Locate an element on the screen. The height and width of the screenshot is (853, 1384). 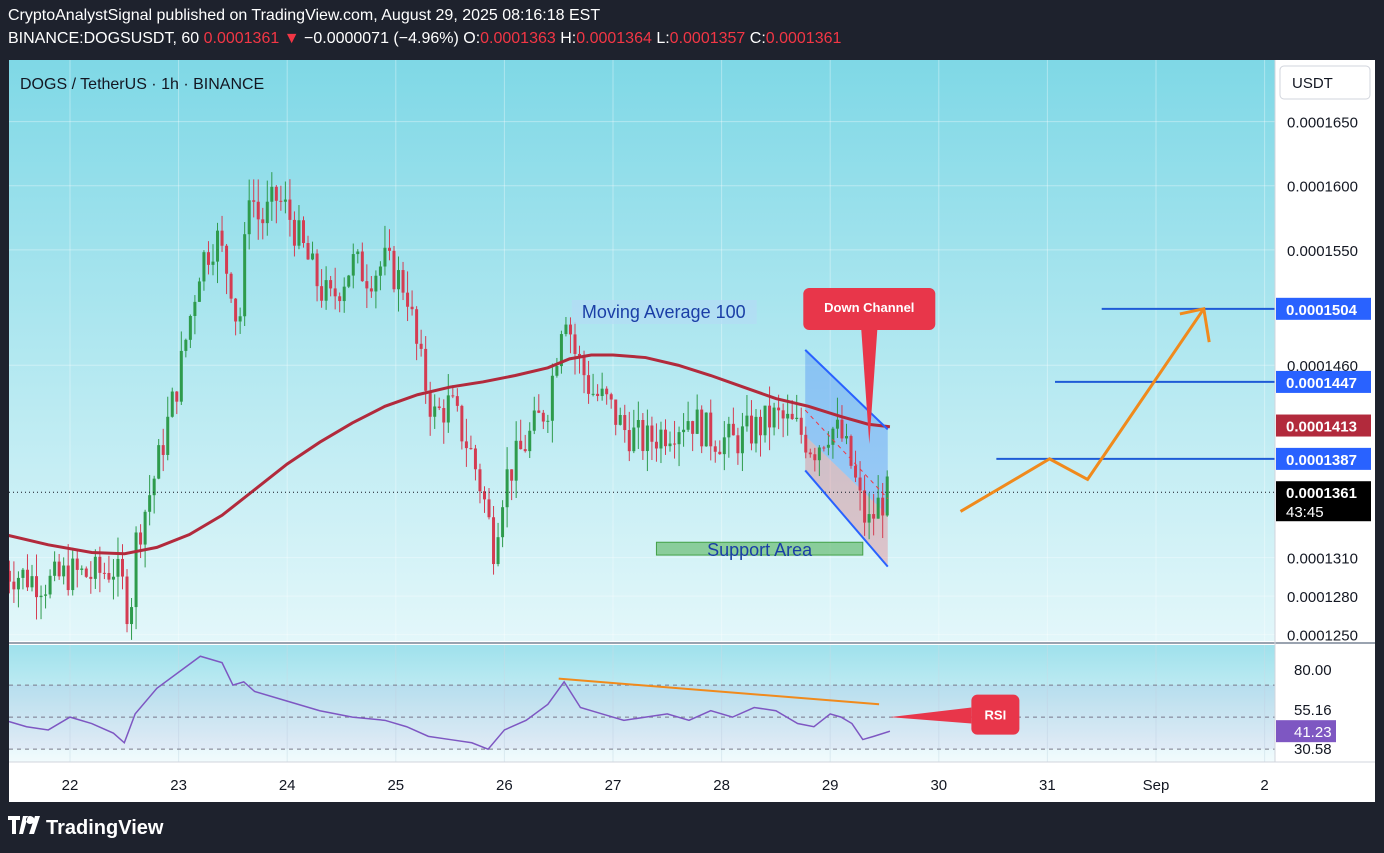
countdown-text: 43:45 is located at coordinates (1305, 512).